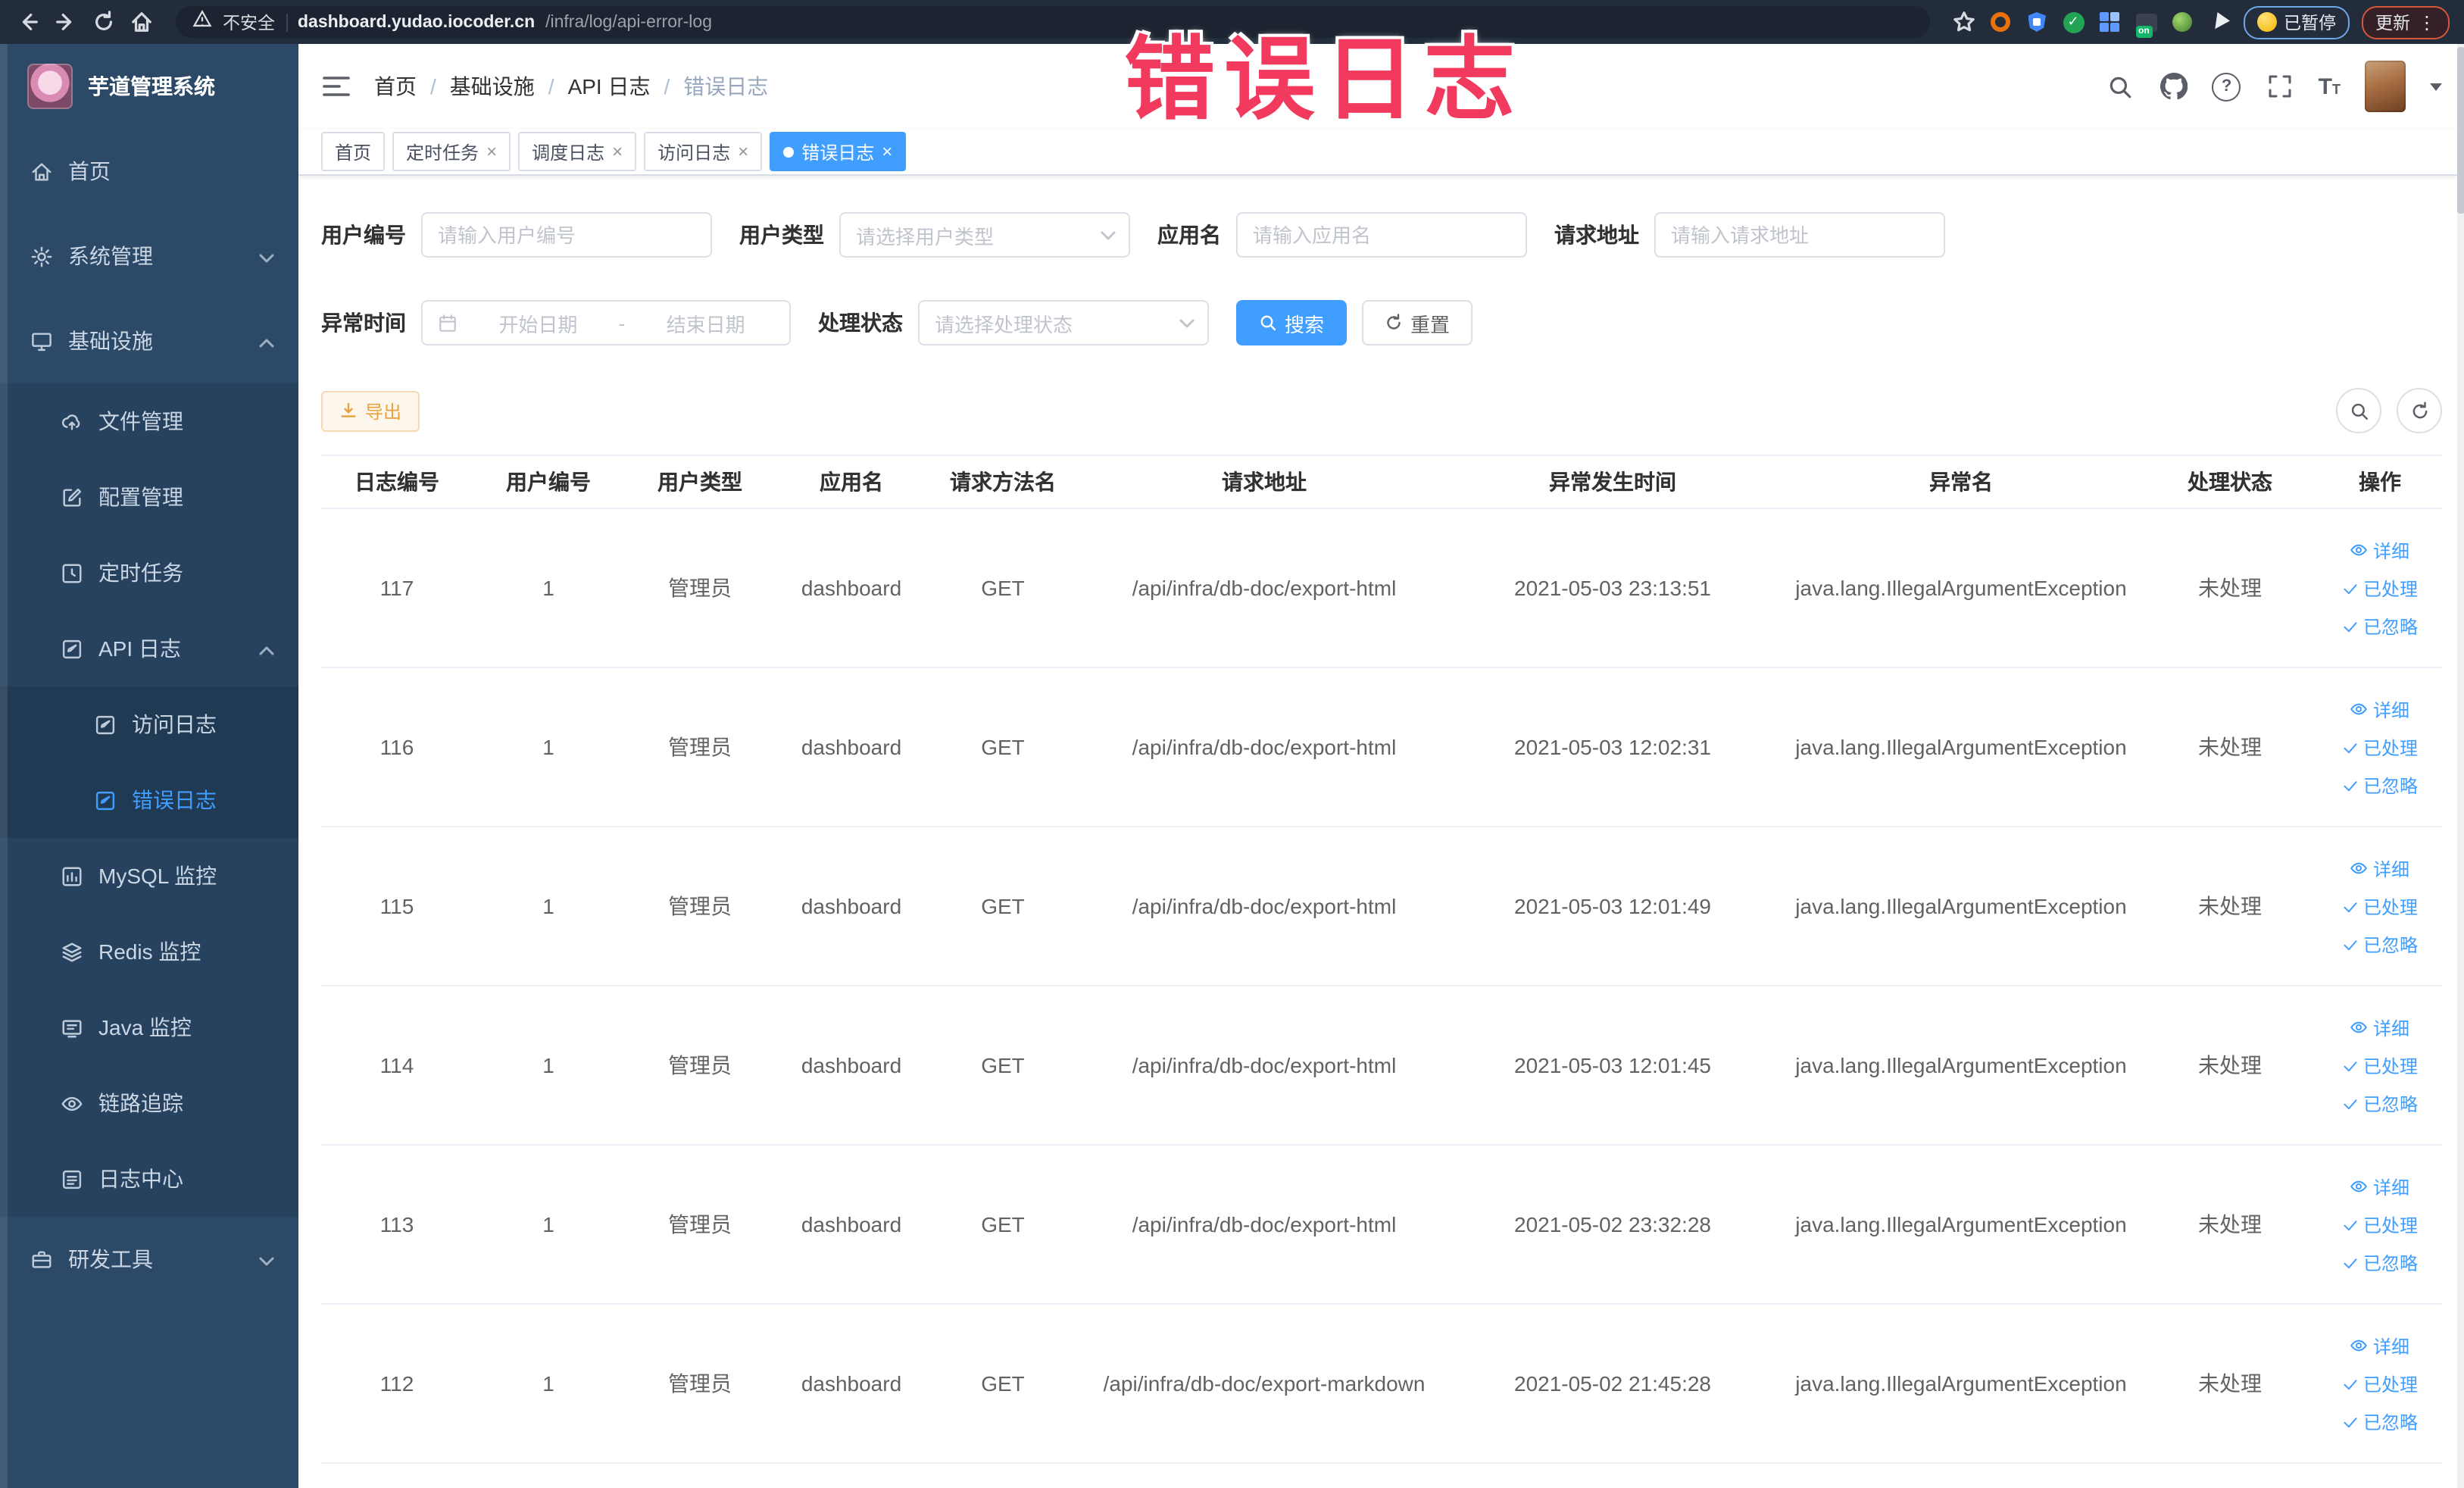 The image size is (2464, 1488). Describe the element at coordinates (1417, 322) in the screenshot. I see `reset-button: 重置` at that location.